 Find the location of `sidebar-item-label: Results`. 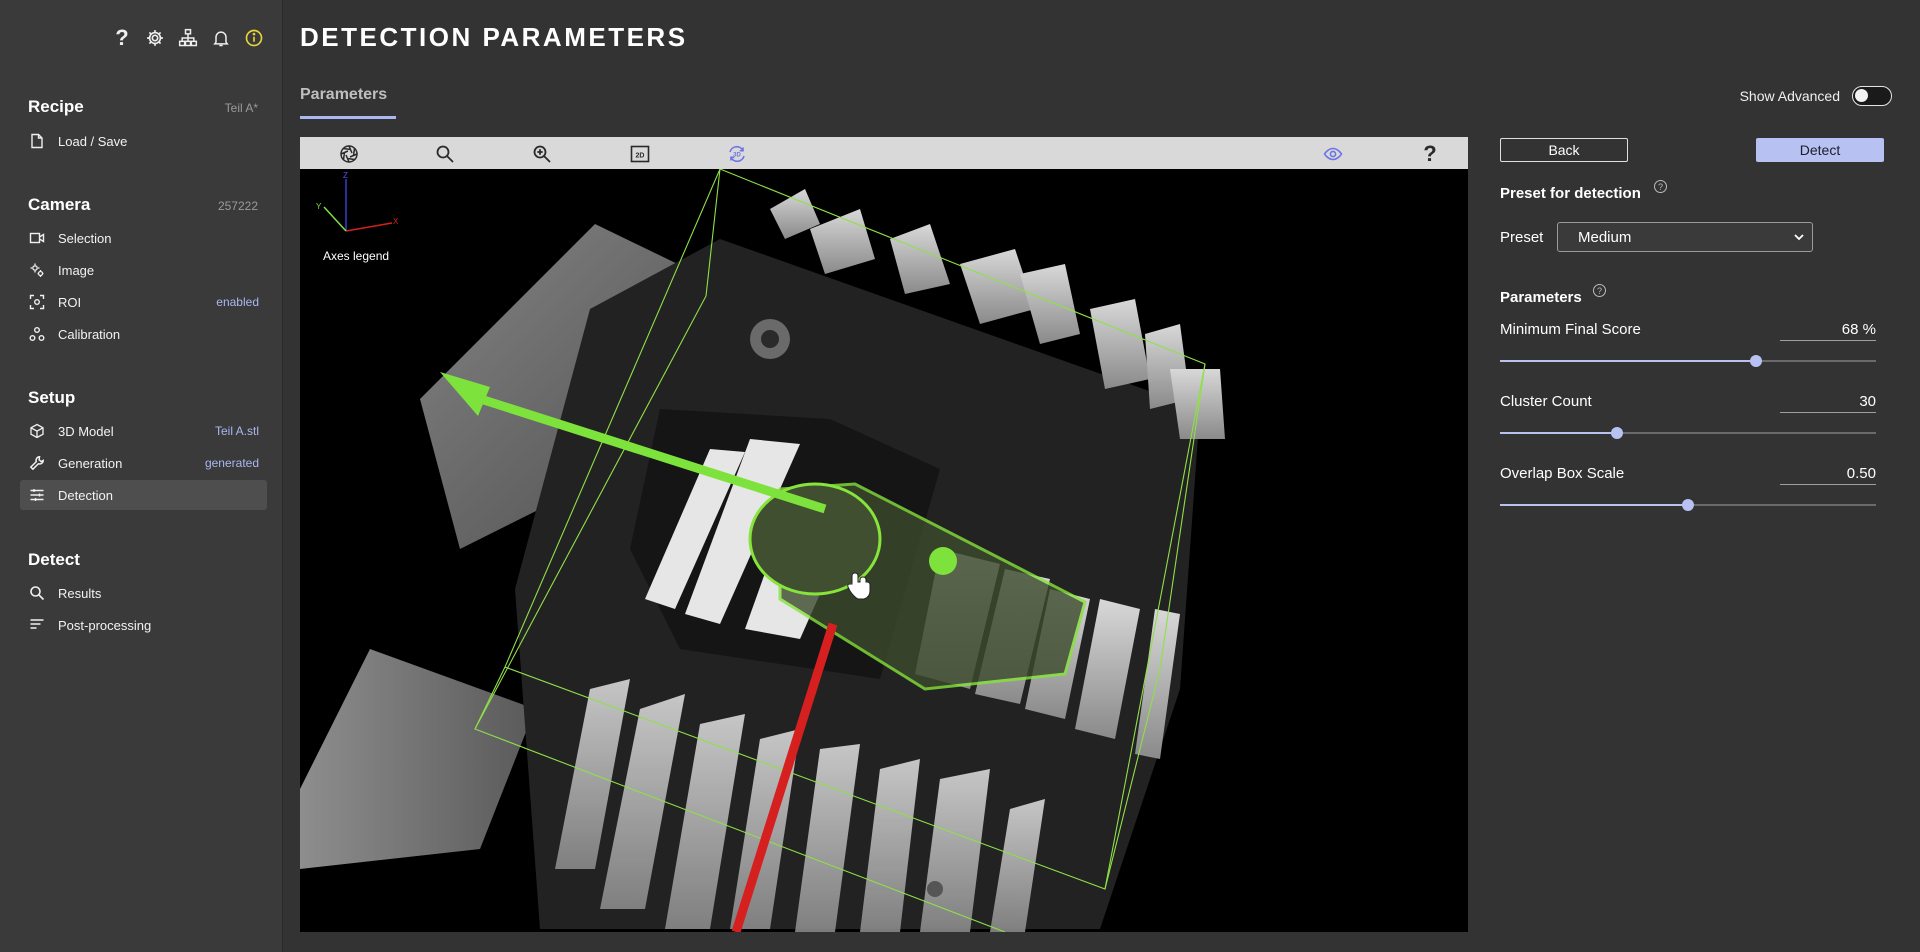

sidebar-item-label: Results is located at coordinates (80, 593).